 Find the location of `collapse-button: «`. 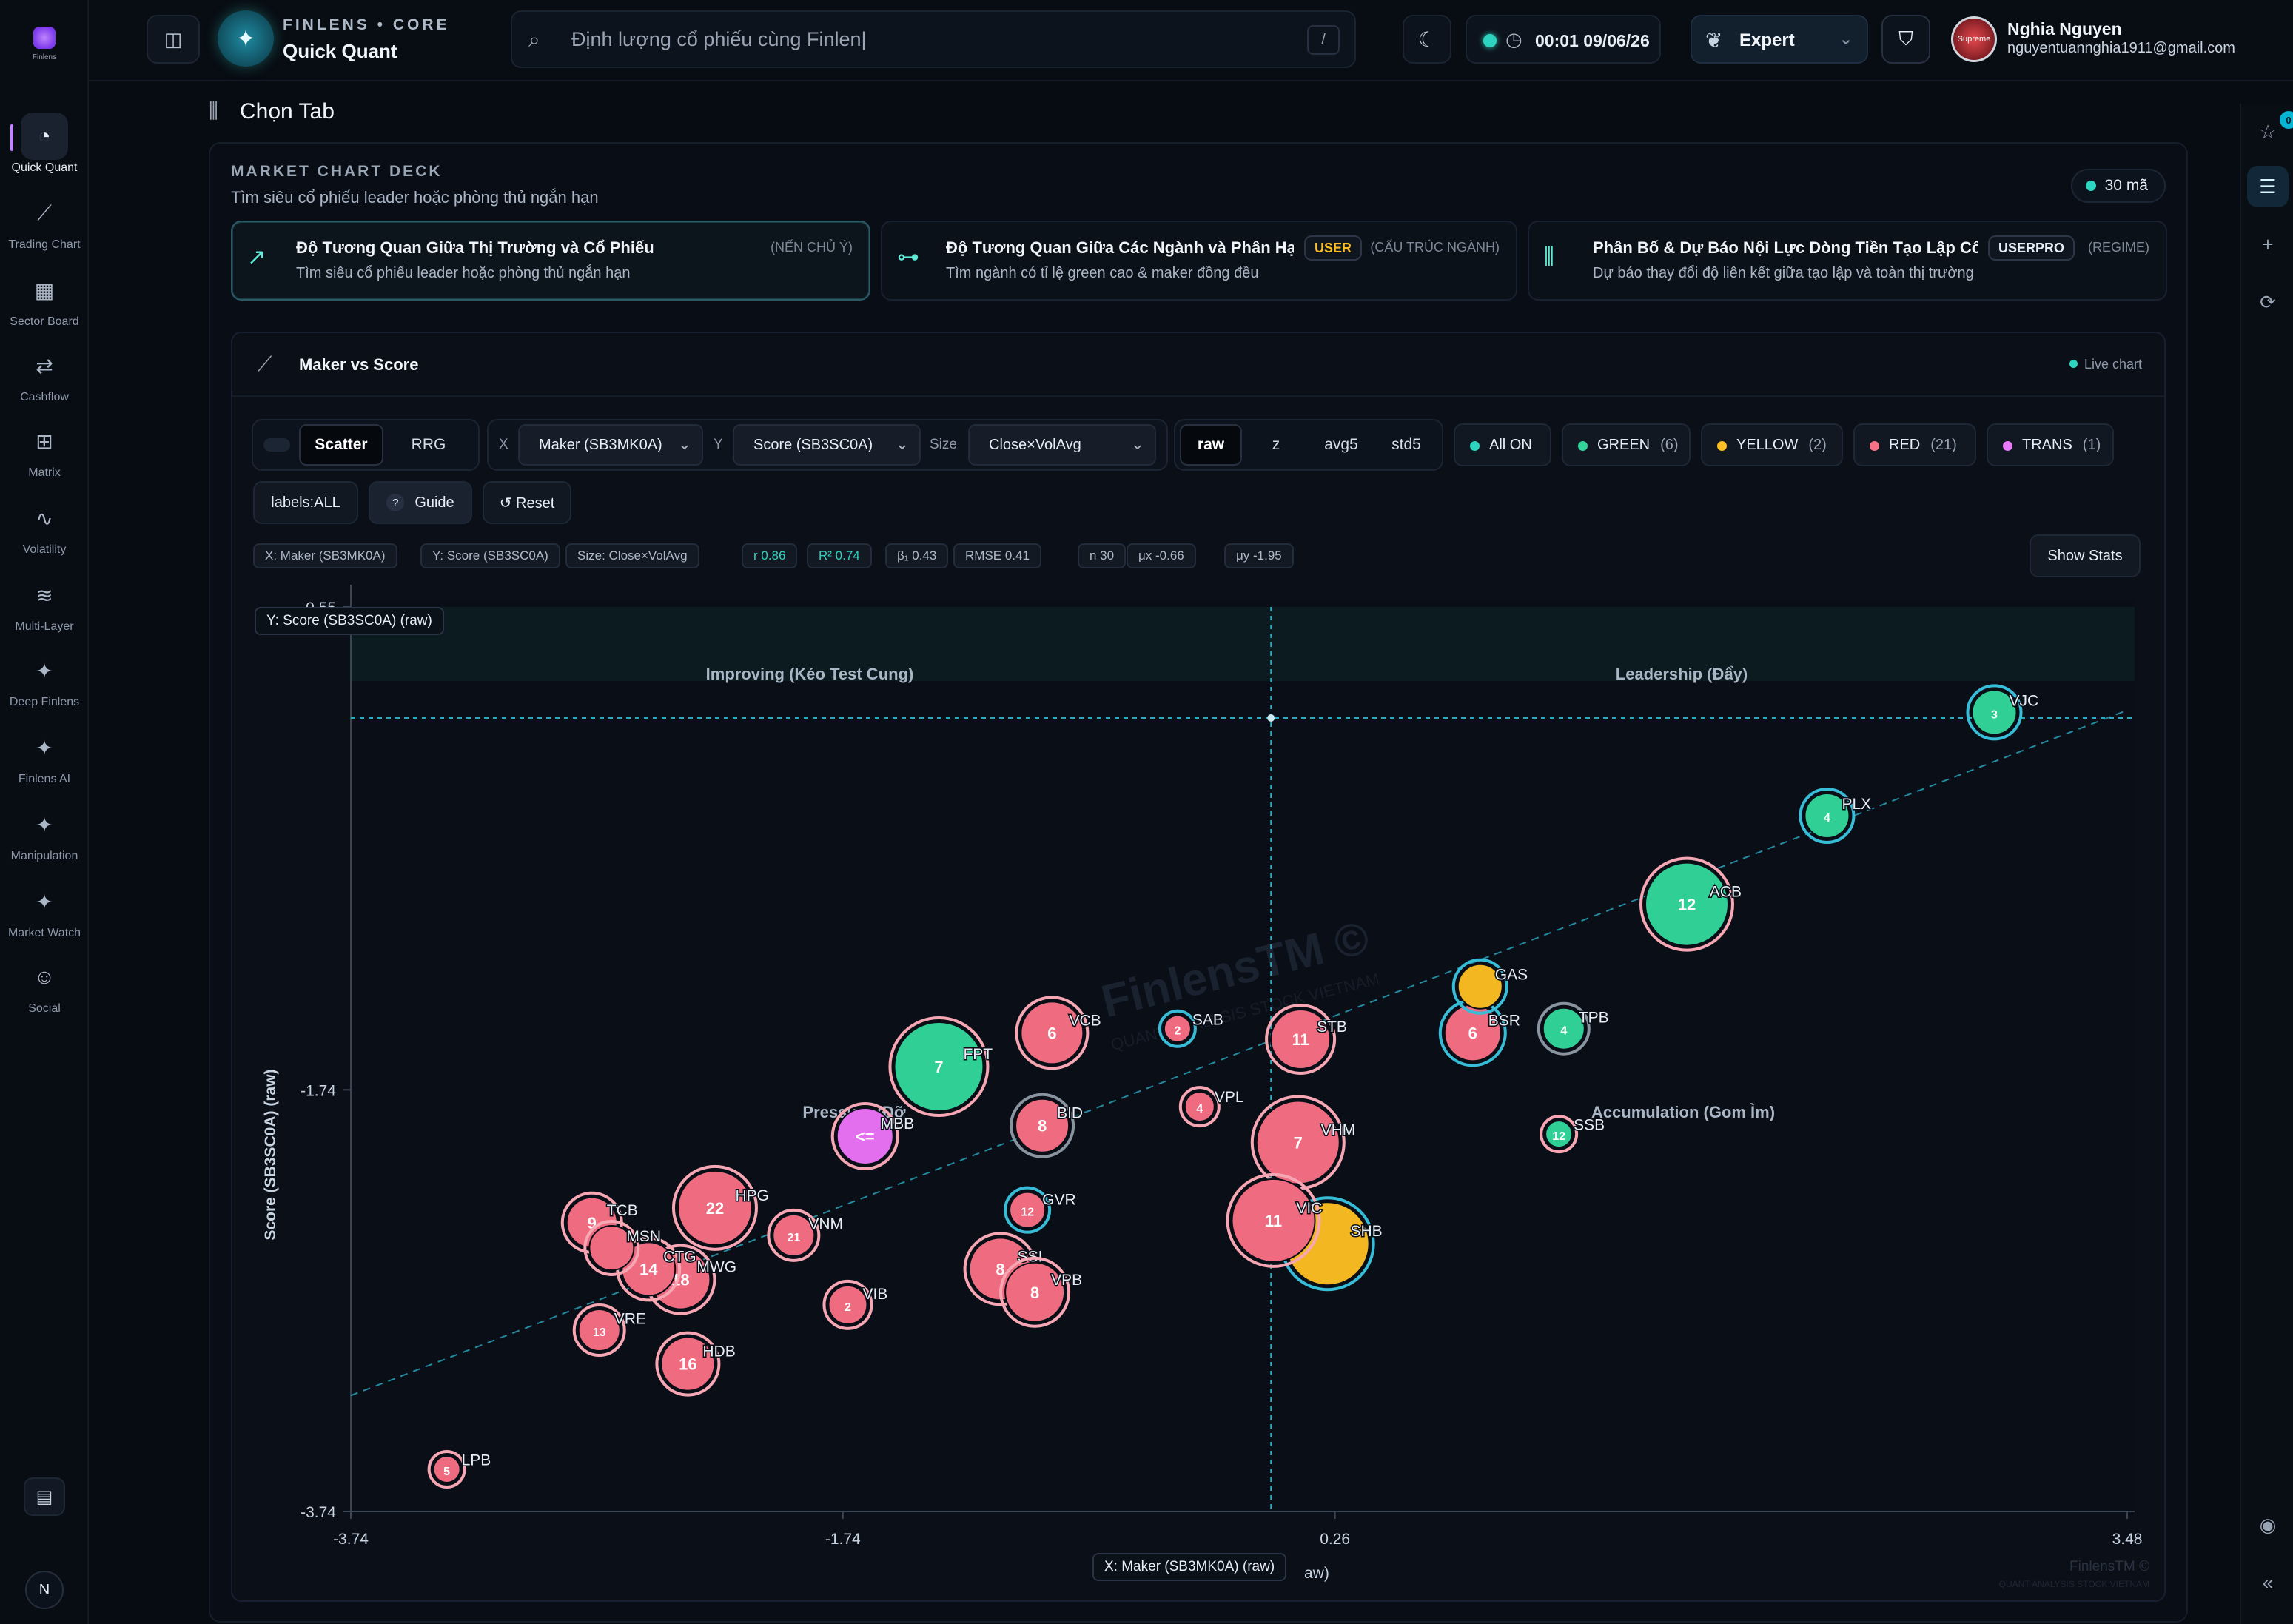

collapse-button: « is located at coordinates (2268, 1582).